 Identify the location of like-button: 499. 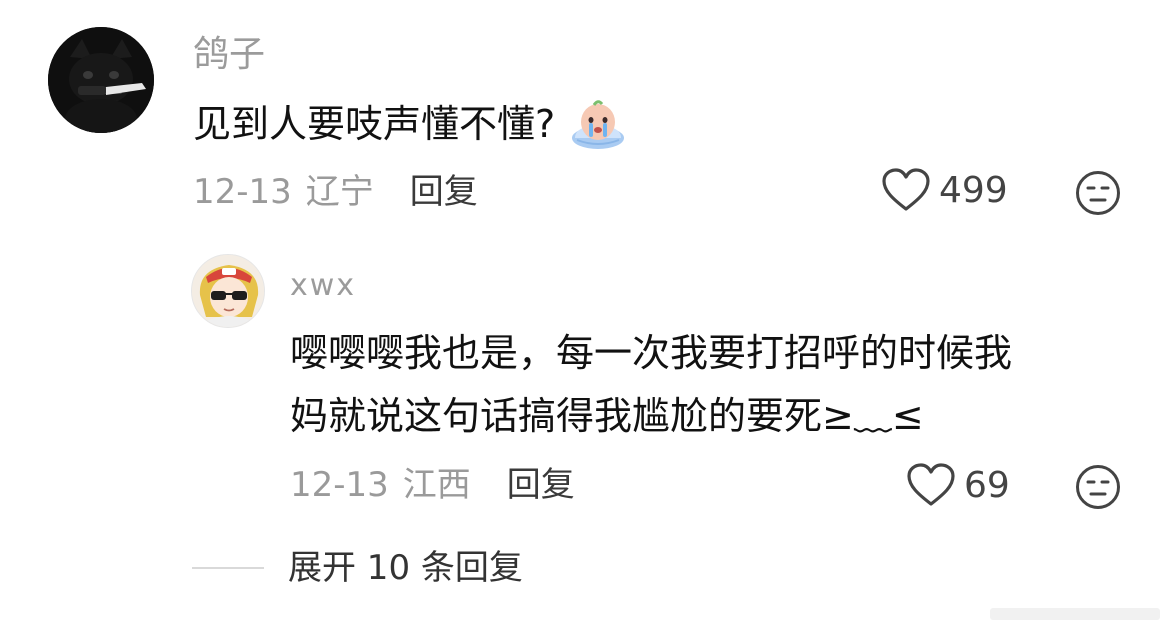
(944, 190).